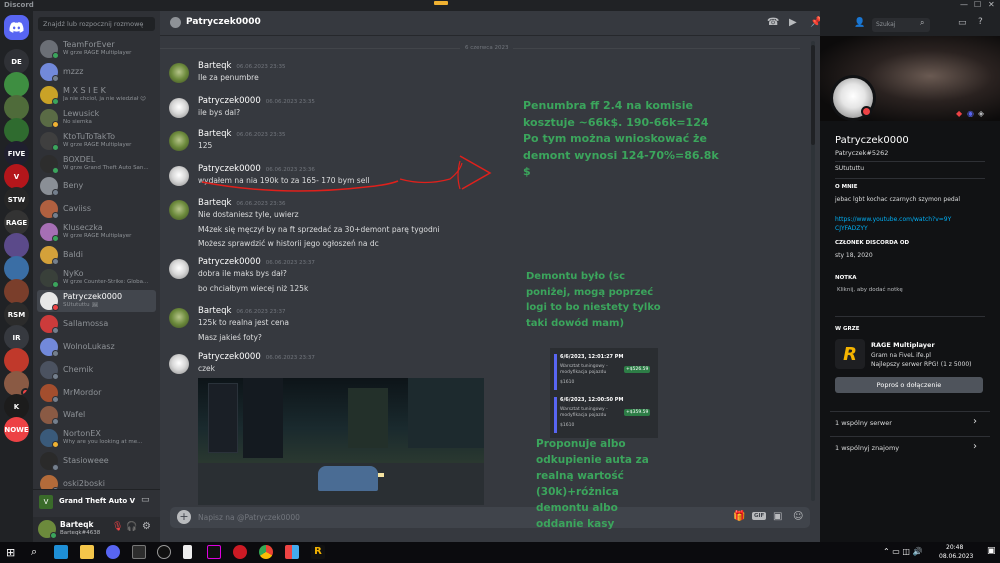  Describe the element at coordinates (16, 314) in the screenshot. I see `server-icon: RSM` at that location.